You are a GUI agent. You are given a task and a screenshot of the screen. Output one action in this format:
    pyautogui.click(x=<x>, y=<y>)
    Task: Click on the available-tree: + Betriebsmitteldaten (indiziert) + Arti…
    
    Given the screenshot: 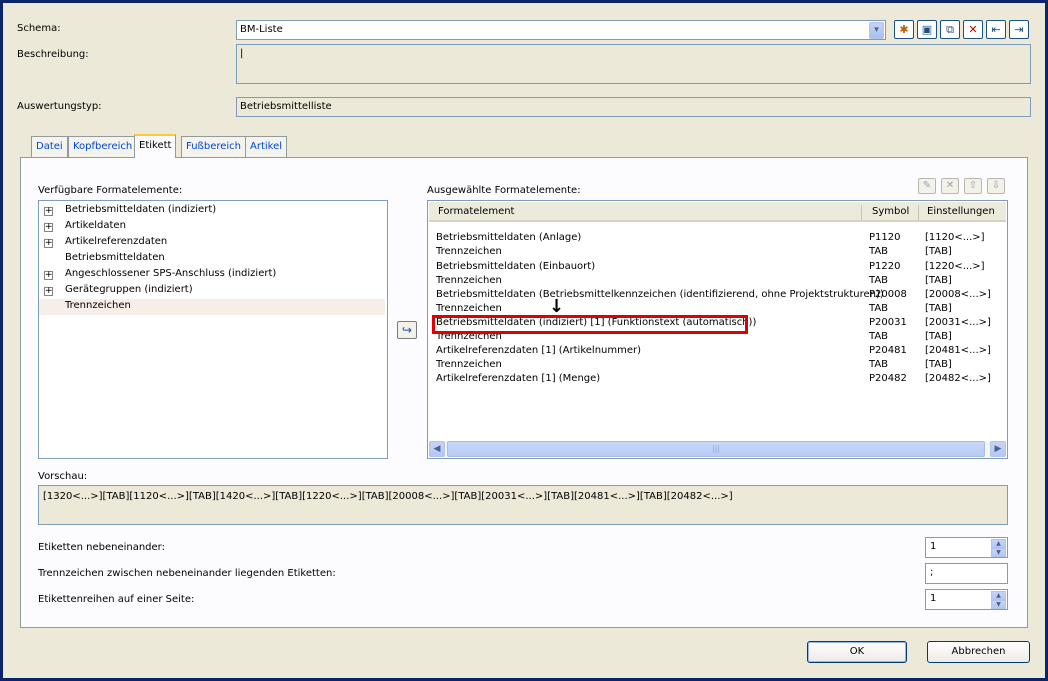 What is the action you would take?
    pyautogui.click(x=213, y=329)
    